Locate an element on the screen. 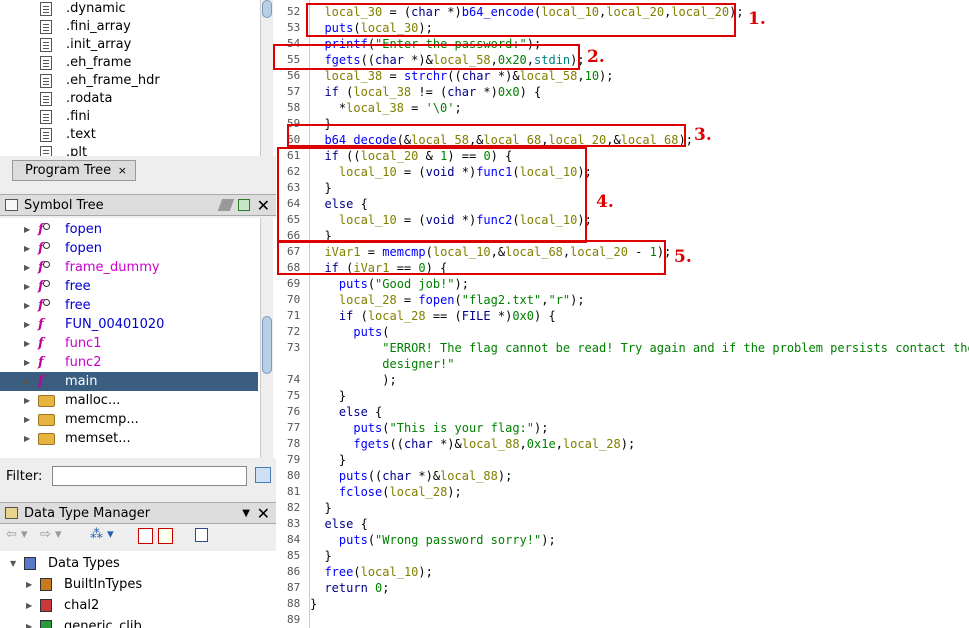 Image resolution: width=969 pixels, height=628 pixels. code-line: 77 puts("This is your flag:"); is located at coordinates (625, 428).